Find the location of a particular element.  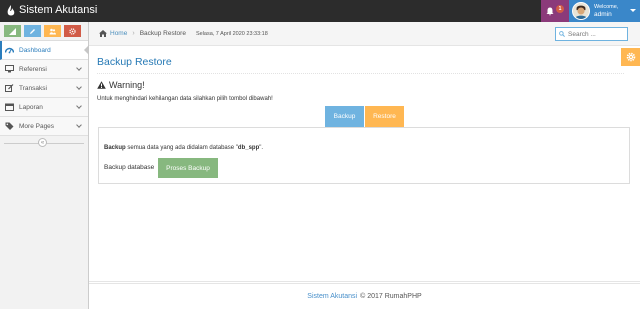

sidebar-item-more-pages: More Pages is located at coordinates (44, 126).